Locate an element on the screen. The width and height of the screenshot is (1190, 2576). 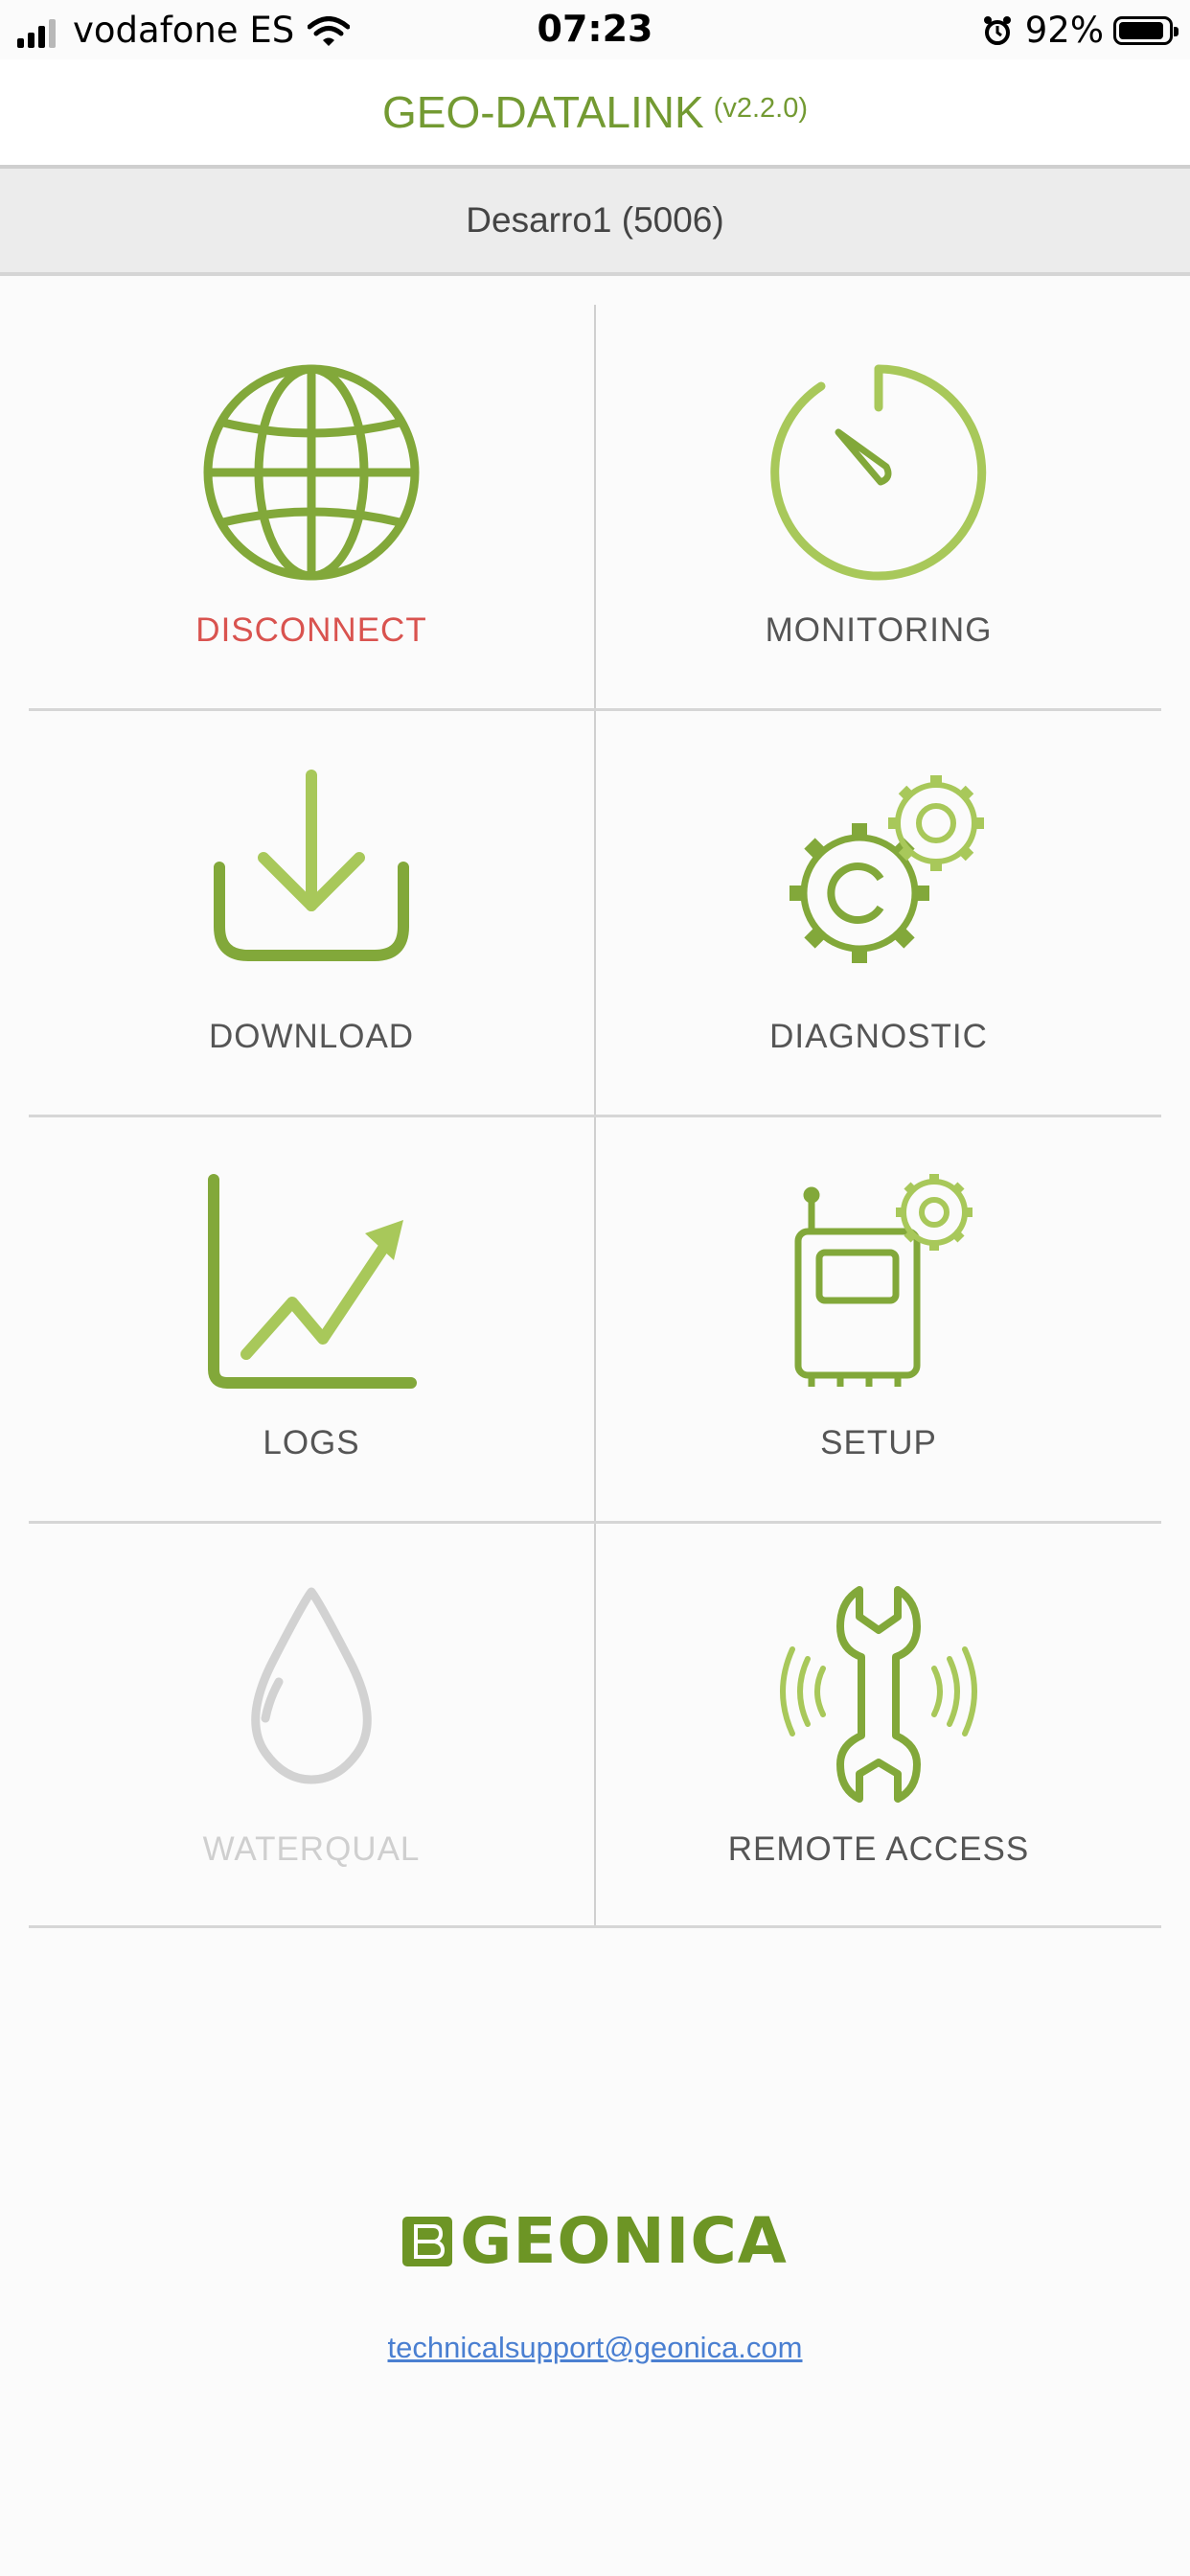
setup-tile: SETUP is located at coordinates (879, 1320).